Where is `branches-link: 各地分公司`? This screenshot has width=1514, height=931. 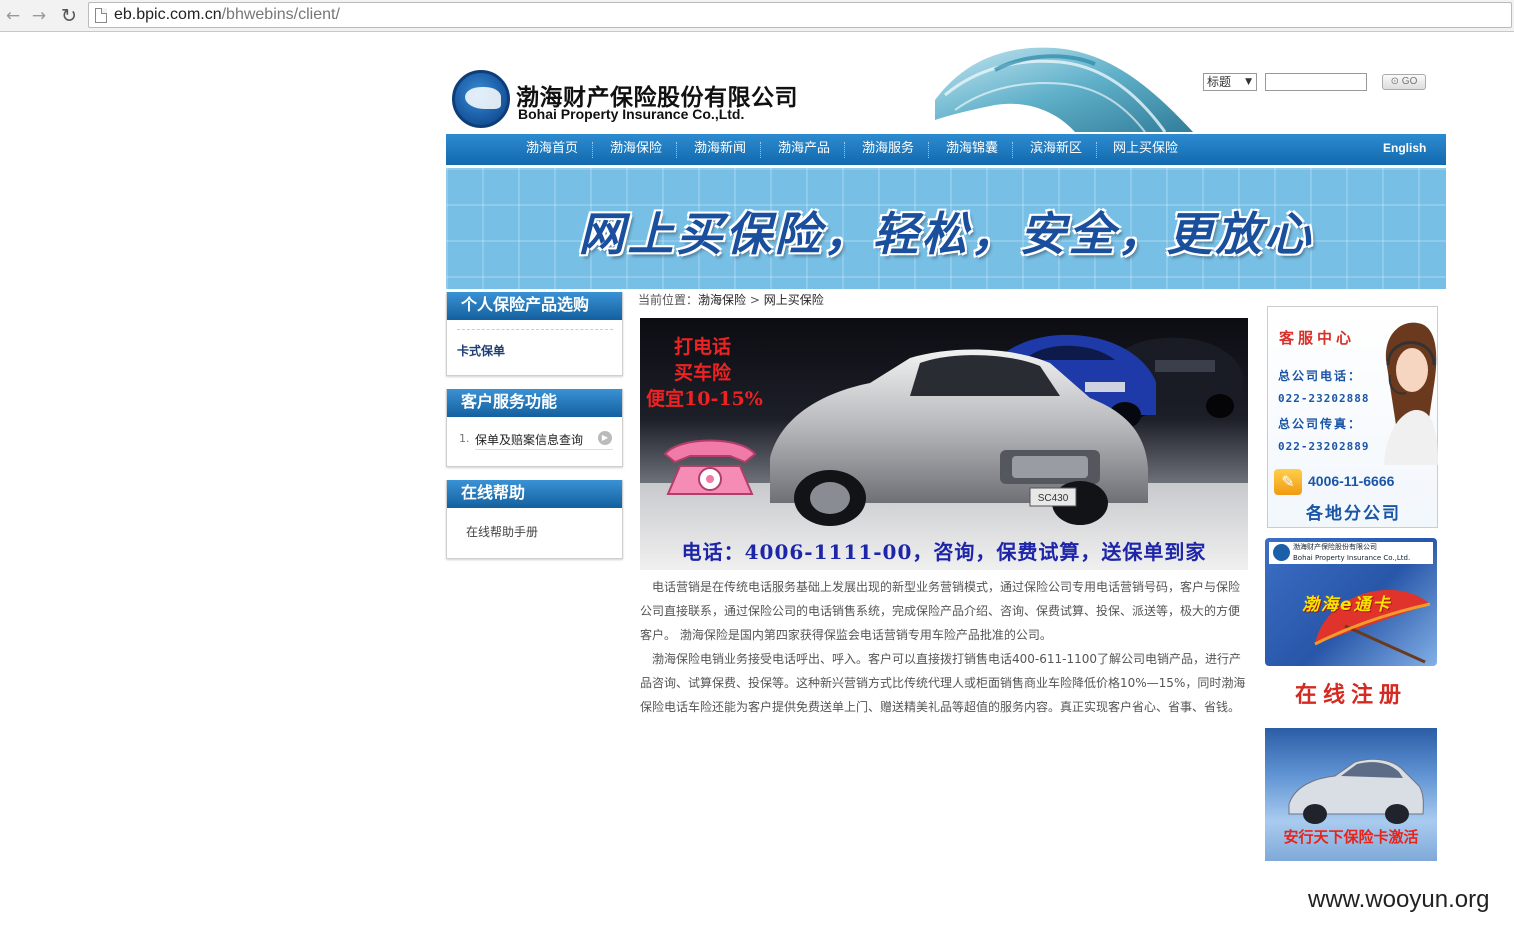
branches-link: 各地分公司 is located at coordinates (1353, 511).